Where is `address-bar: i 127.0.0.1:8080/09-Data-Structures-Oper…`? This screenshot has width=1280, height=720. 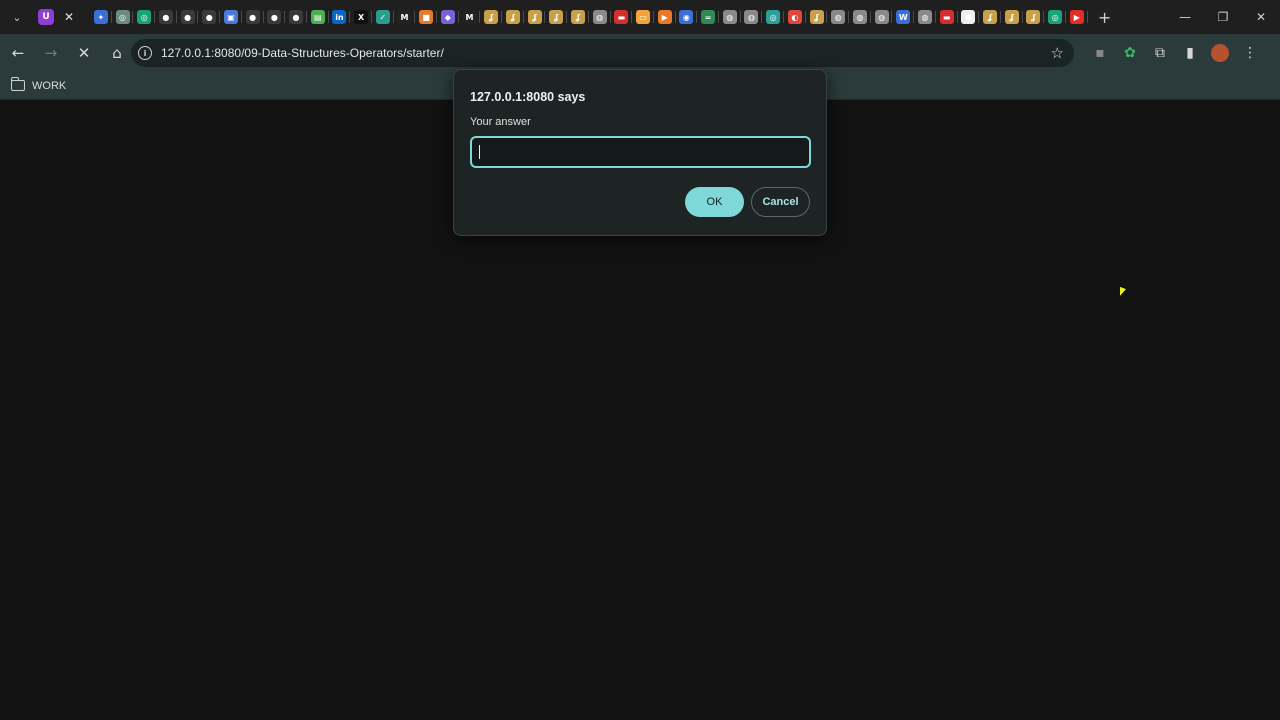 address-bar: i 127.0.0.1:8080/09-Data-Structures-Oper… is located at coordinates (602, 53).